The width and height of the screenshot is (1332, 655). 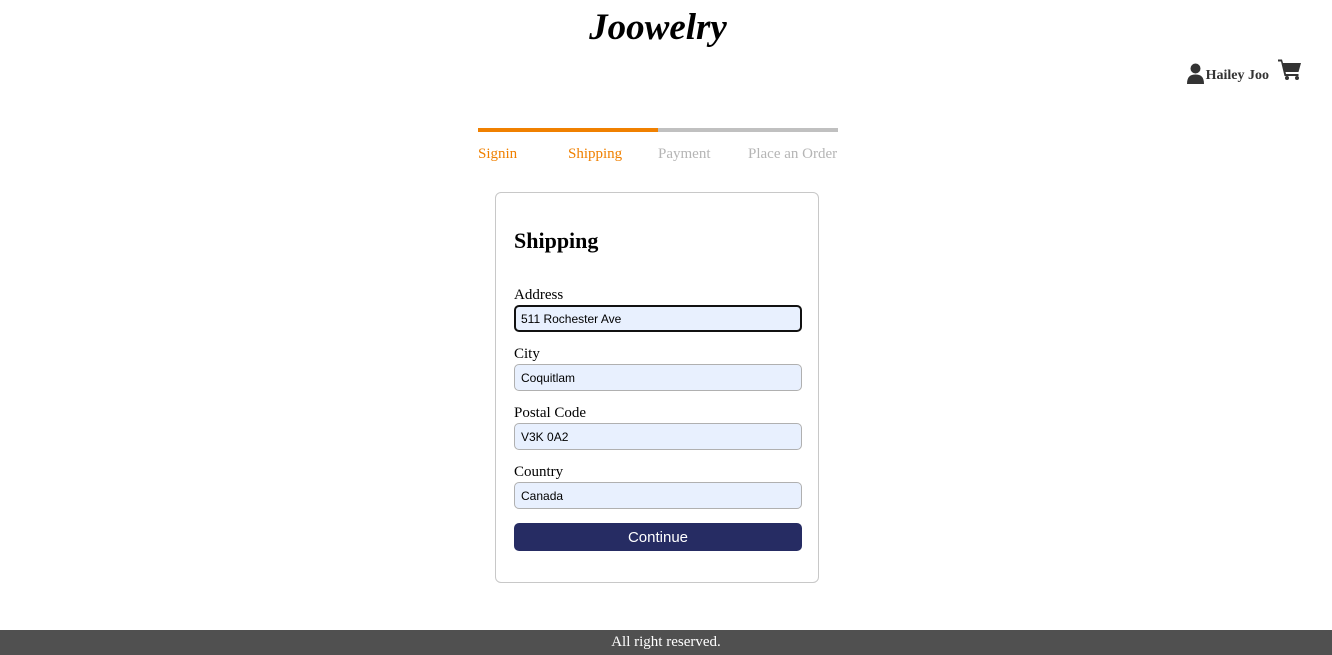 What do you see at coordinates (1237, 75) in the screenshot?
I see `user-name: Hailey Joo` at bounding box center [1237, 75].